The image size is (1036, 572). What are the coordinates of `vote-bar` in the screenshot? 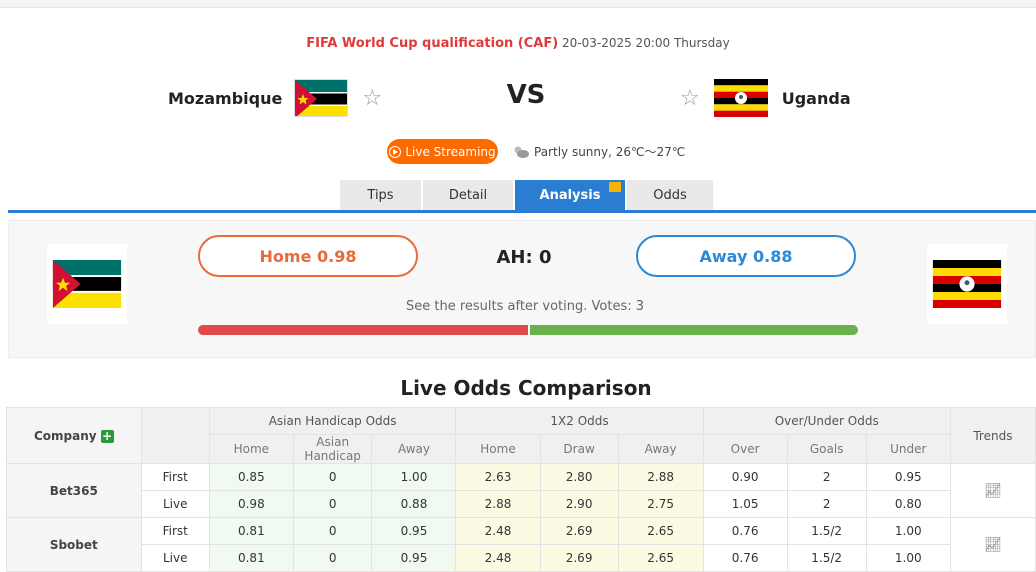 It's located at (528, 330).